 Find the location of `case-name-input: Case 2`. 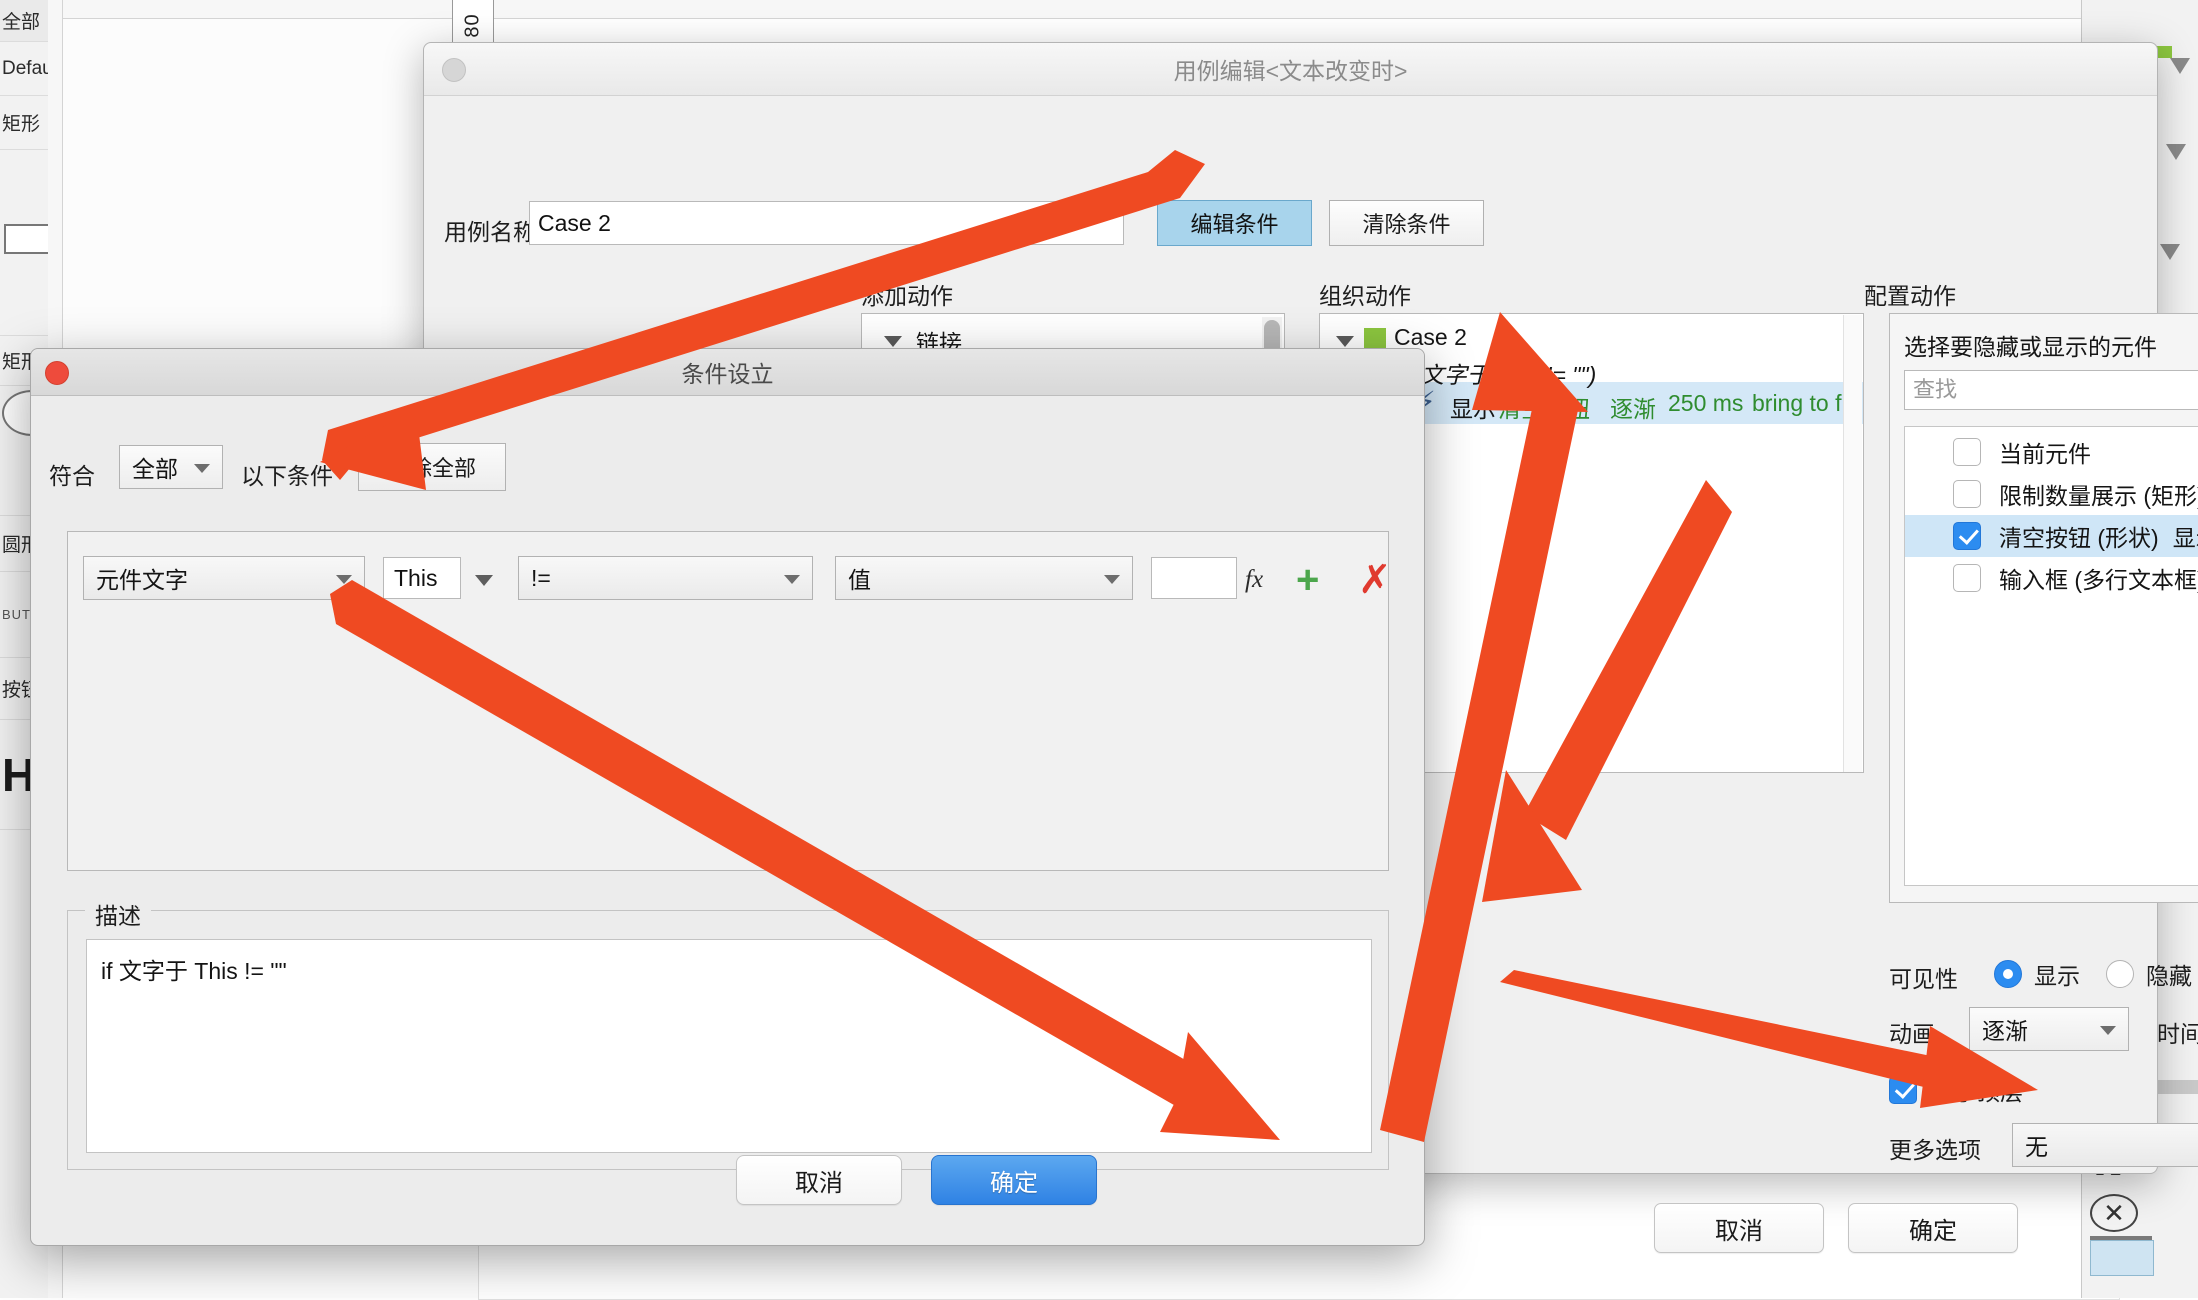

case-name-input: Case 2 is located at coordinates (826, 223).